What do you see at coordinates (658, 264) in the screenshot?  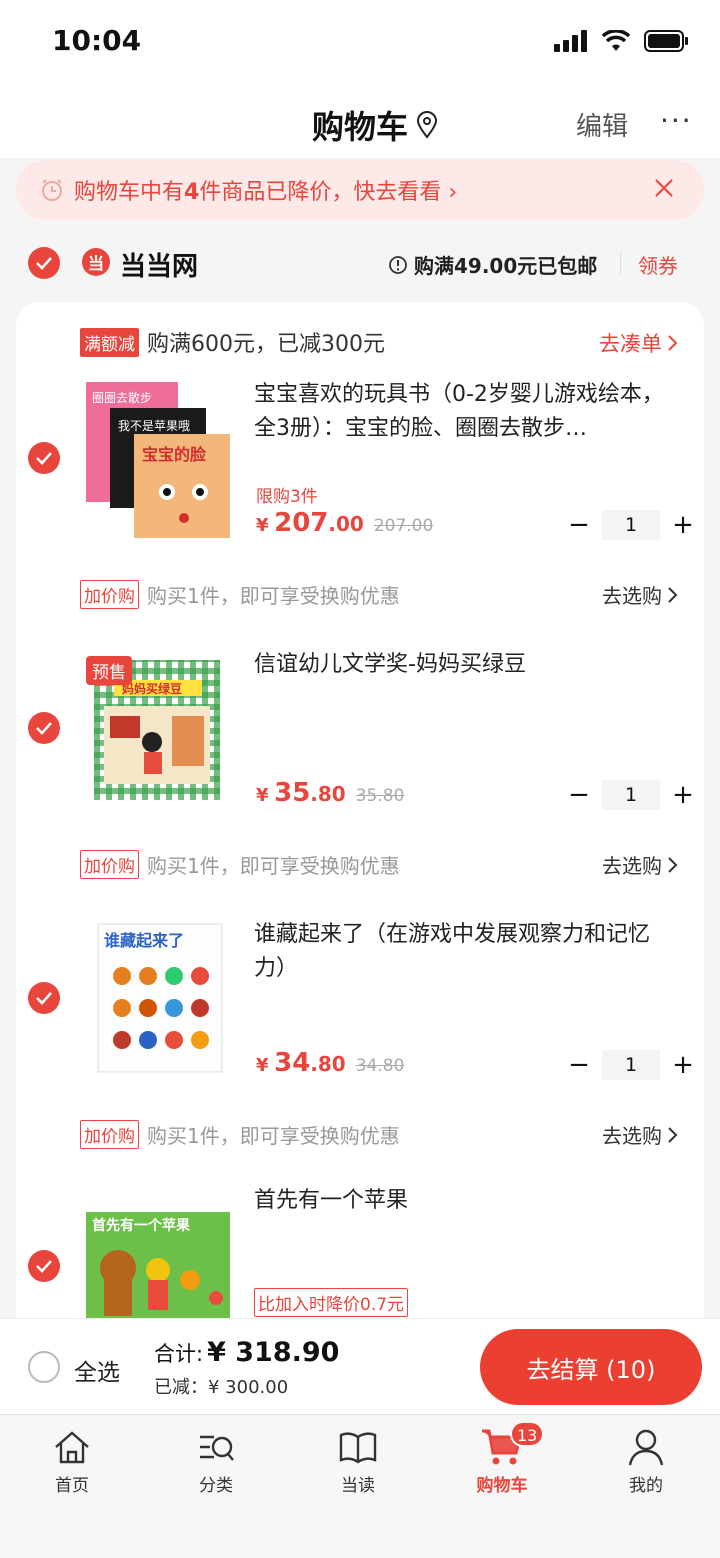 I see `get-coupon-button: 领券` at bounding box center [658, 264].